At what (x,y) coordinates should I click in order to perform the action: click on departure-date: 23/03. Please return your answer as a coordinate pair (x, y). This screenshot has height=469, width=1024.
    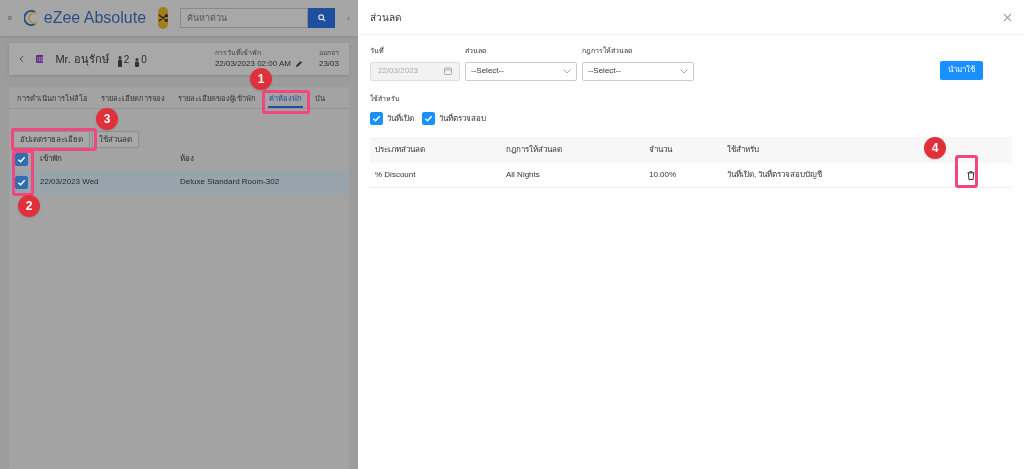
    Looking at the image, I should click on (328, 64).